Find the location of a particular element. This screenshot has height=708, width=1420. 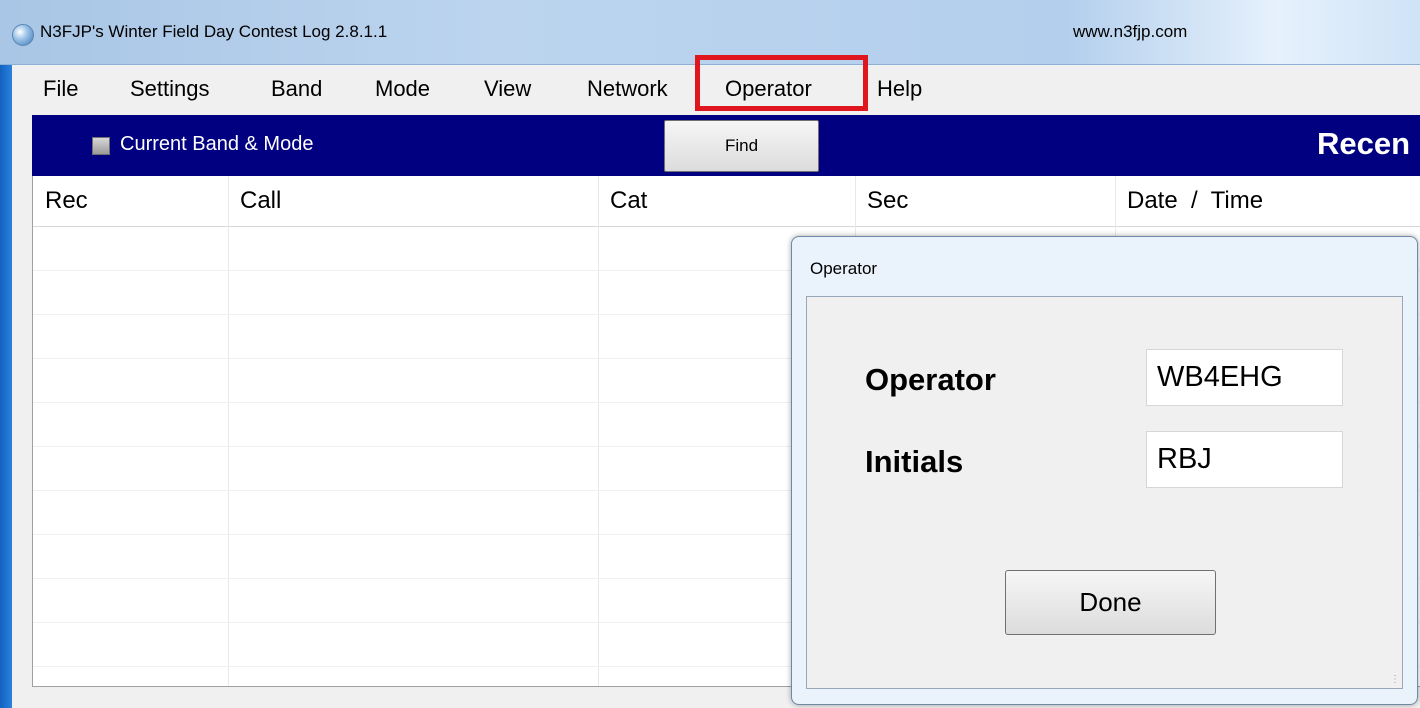

column-header-call: Call is located at coordinates (254, 201).